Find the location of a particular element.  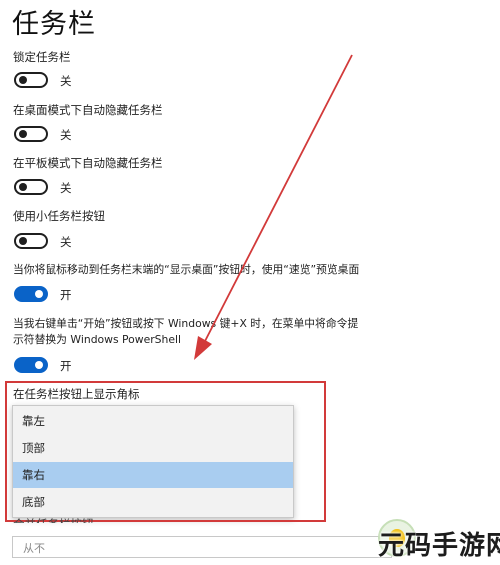

toggle-state-autohide-desktop: 关 is located at coordinates (66, 135).